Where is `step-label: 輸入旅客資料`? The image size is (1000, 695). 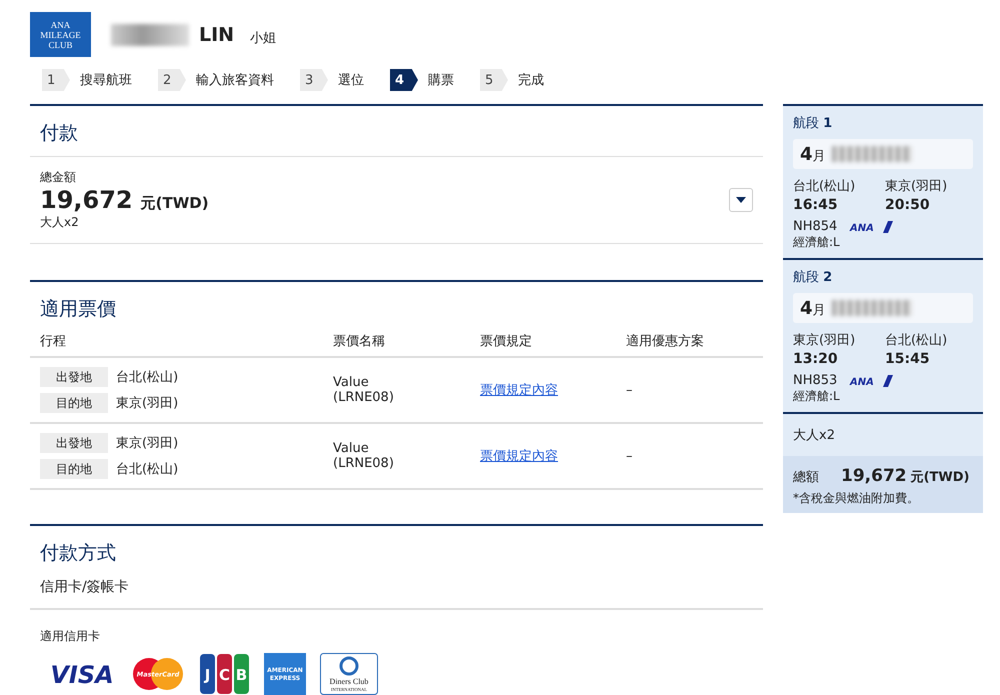 step-label: 輸入旅客資料 is located at coordinates (235, 80).